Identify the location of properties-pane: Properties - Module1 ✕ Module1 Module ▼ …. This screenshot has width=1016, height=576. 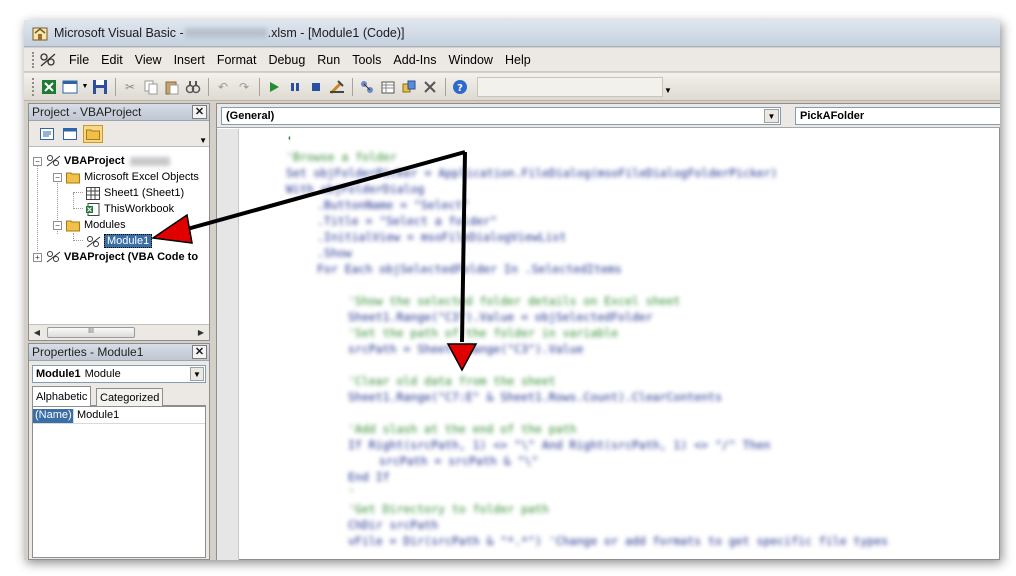
(119, 451).